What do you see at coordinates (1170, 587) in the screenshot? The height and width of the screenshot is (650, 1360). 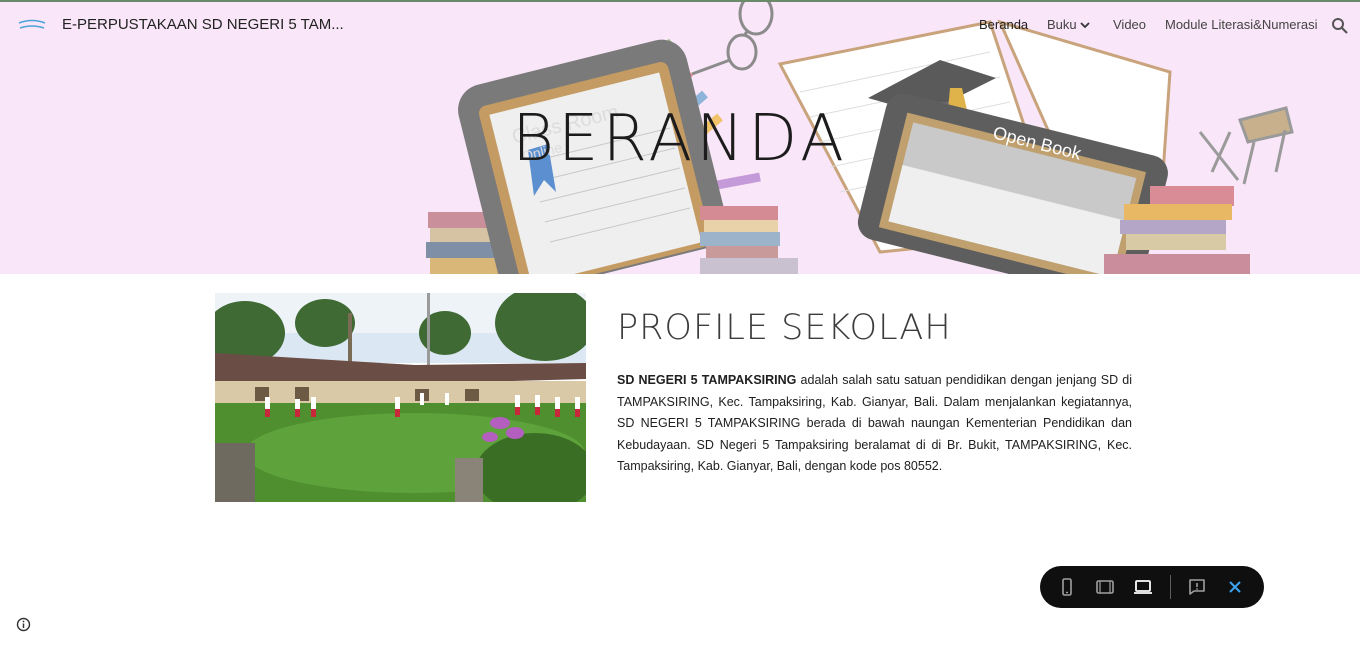 I see `toolbar-divider` at bounding box center [1170, 587].